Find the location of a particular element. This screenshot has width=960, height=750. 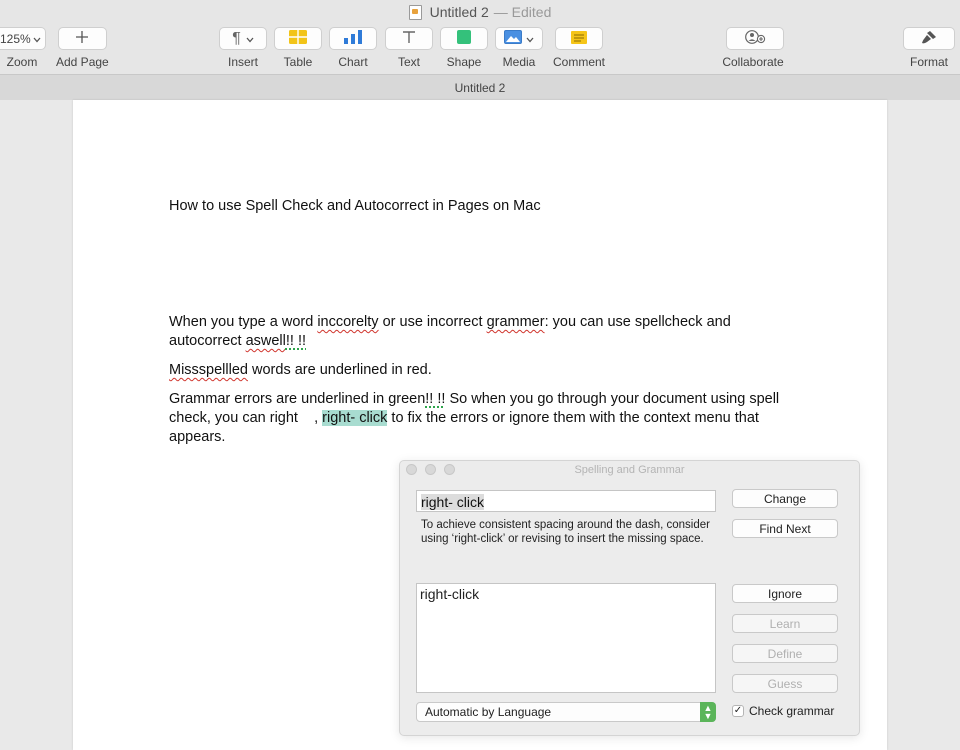

p3-text-a: Grammar errors are underlined in green is located at coordinates (297, 399).